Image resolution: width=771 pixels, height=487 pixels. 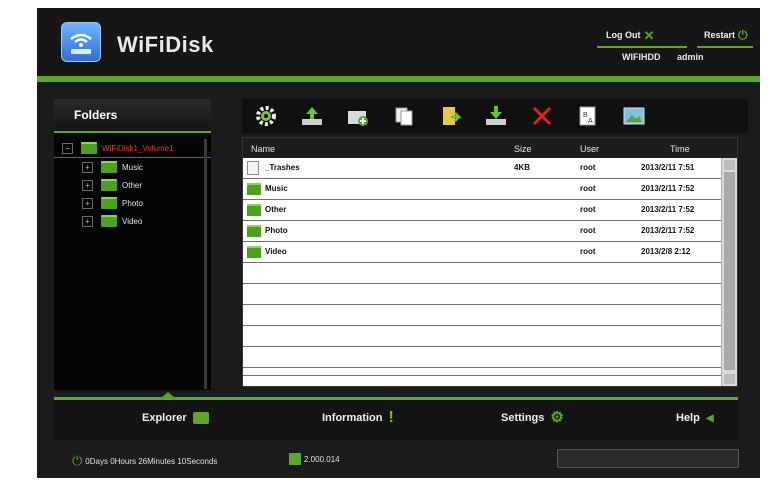 I want to click on nav-explorer: Explorer, so click(x=175, y=418).